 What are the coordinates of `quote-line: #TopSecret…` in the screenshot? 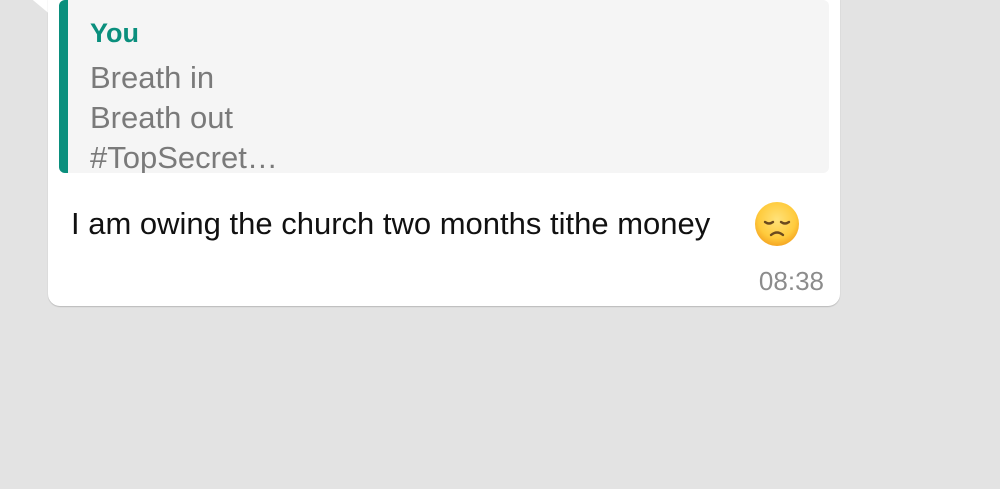 It's located at (184, 156).